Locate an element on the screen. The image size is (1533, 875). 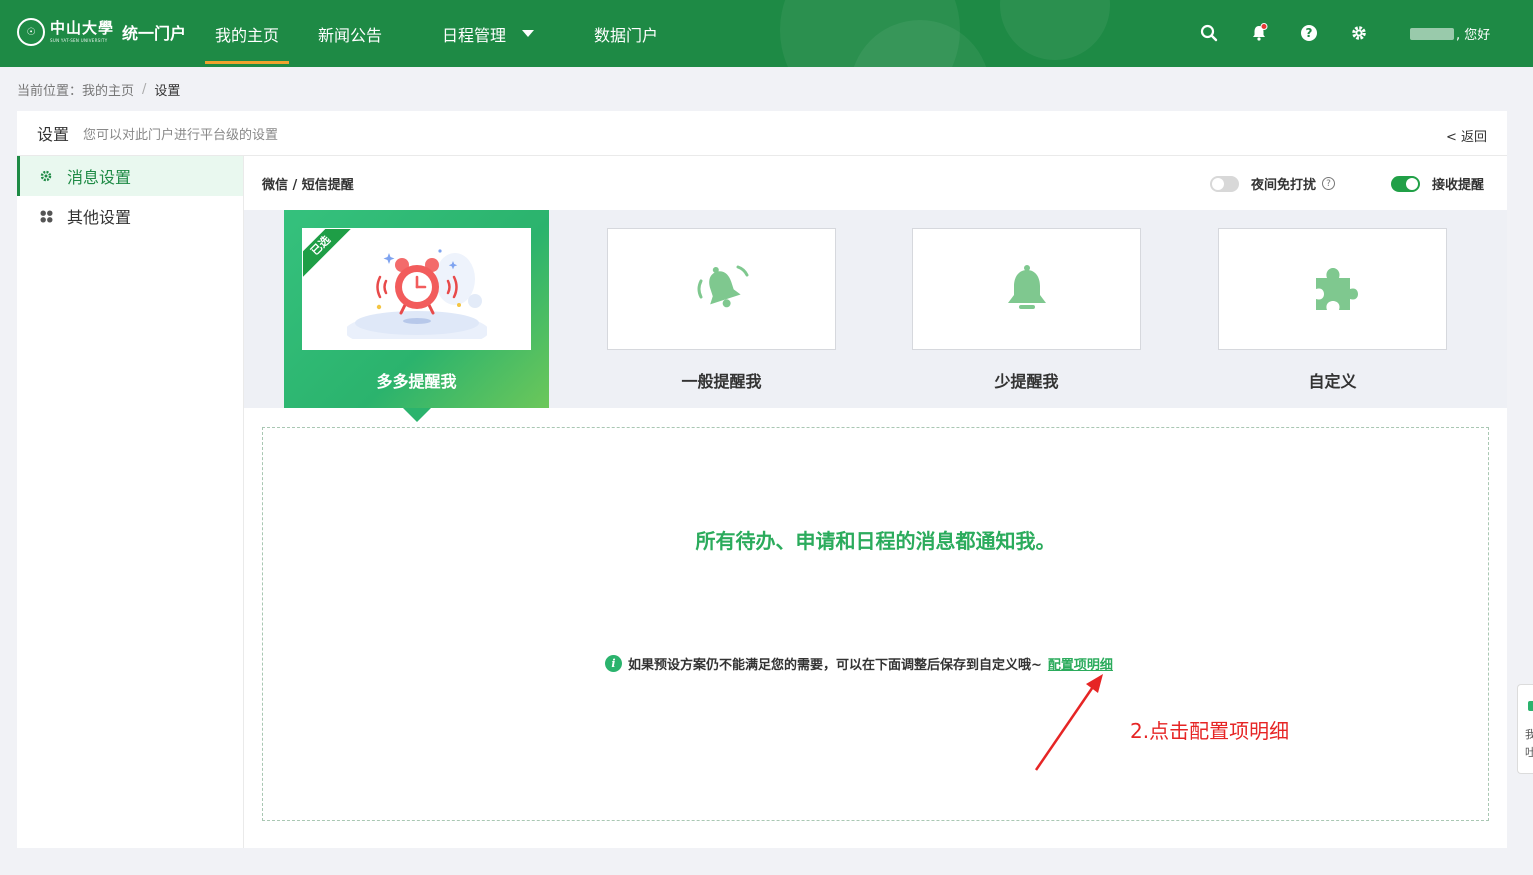
floating-feedback-tab: 我 吐 is located at coordinates (1525, 729).